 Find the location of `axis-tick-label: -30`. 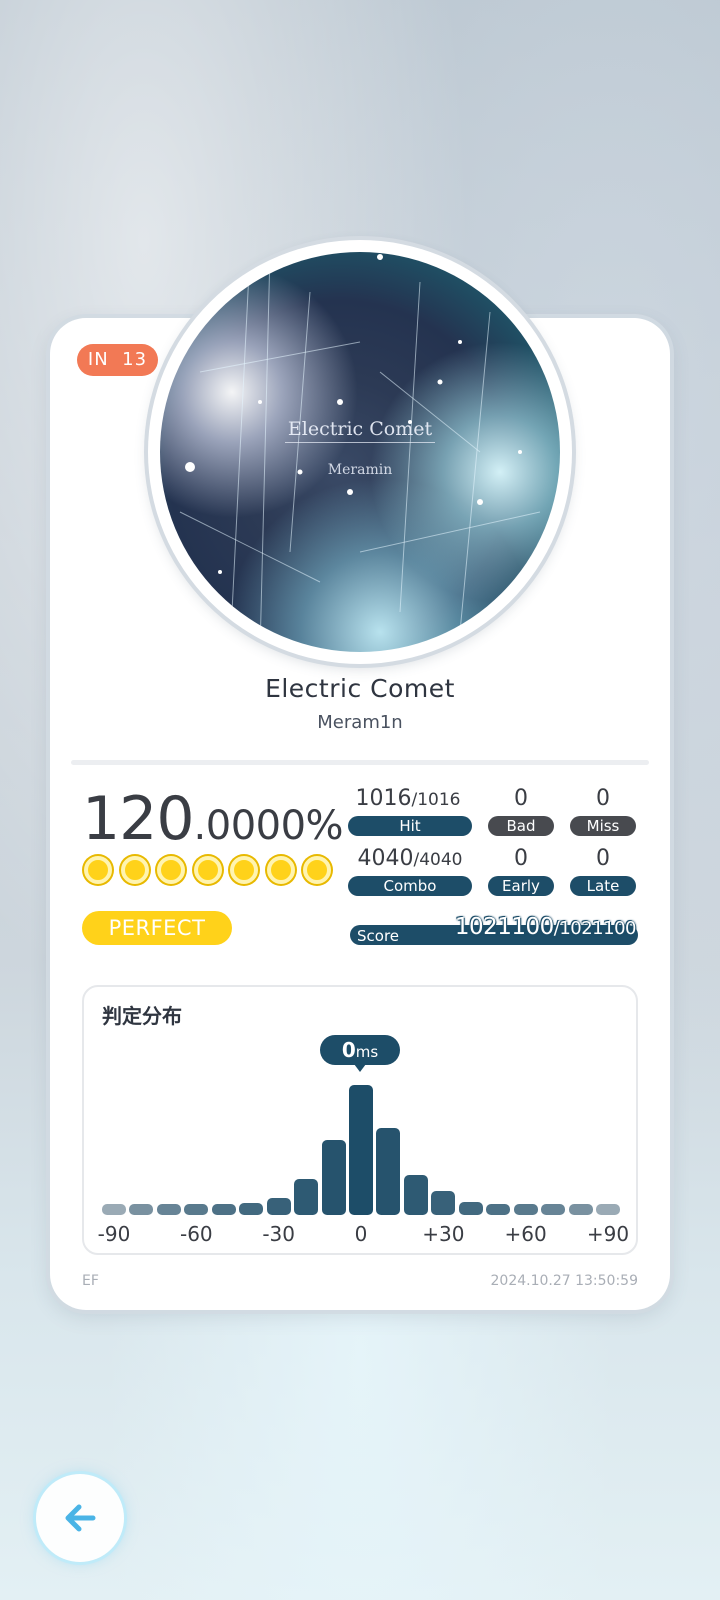

axis-tick-label: -30 is located at coordinates (278, 1234).